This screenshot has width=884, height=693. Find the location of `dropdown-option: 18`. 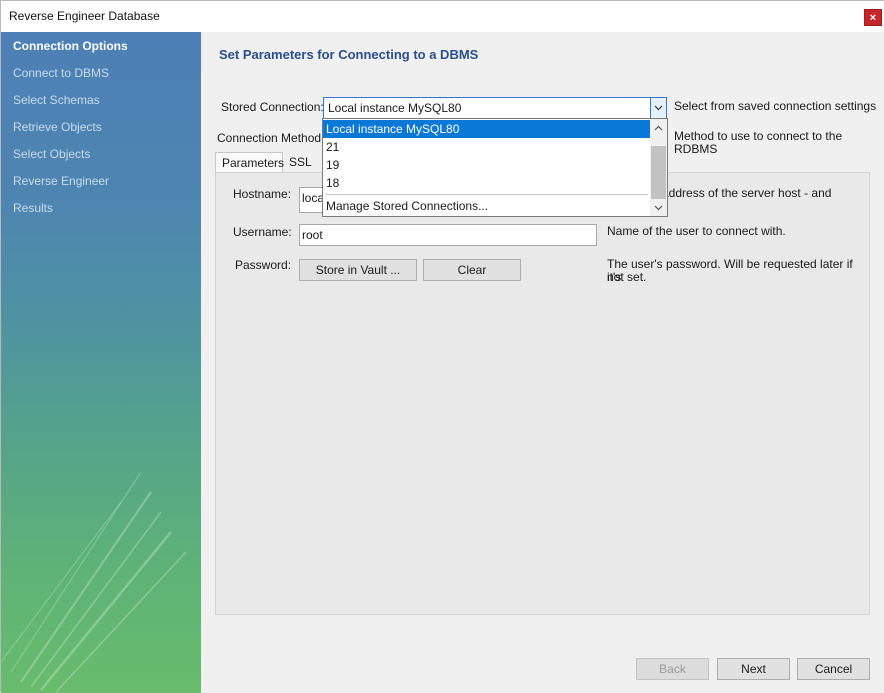

dropdown-option: 18 is located at coordinates (487, 183).